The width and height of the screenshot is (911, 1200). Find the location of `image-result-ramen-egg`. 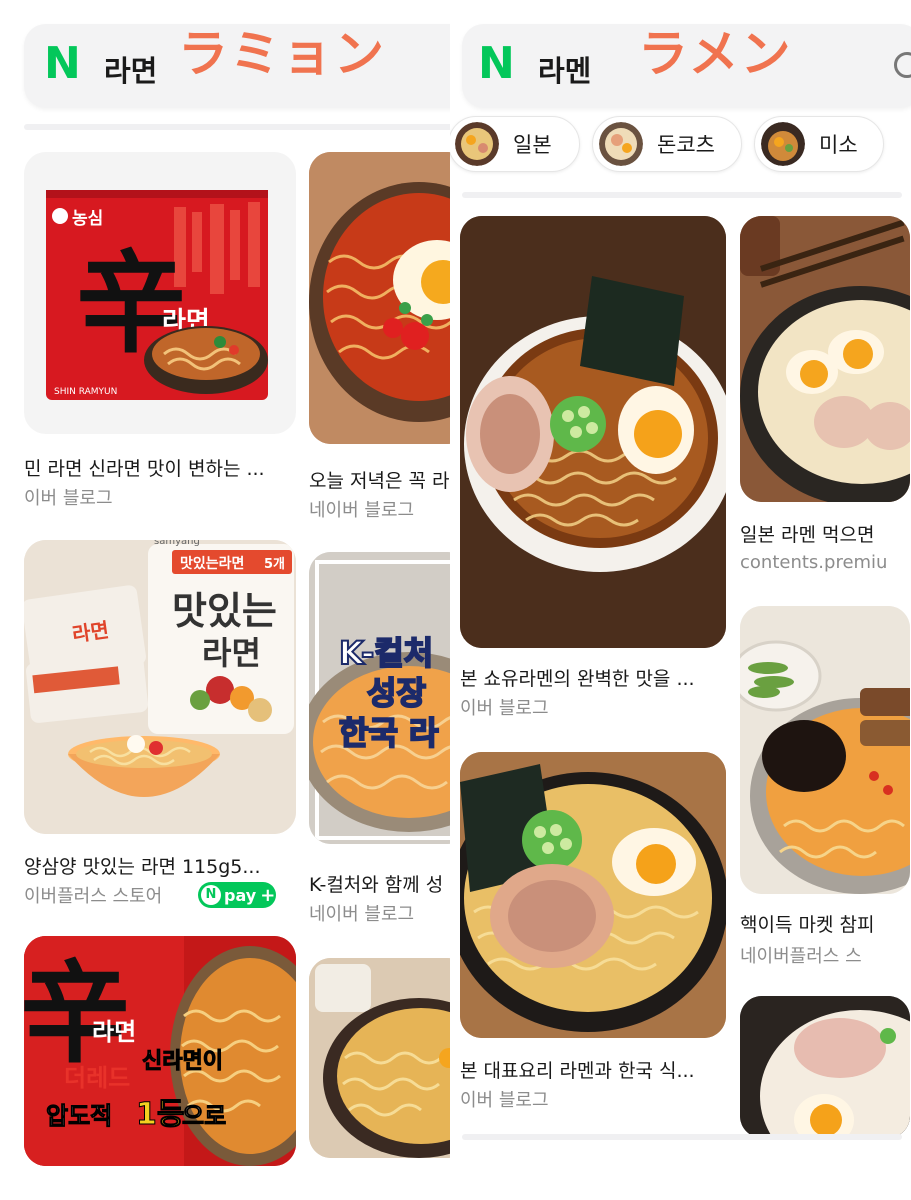

image-result-ramen-egg is located at coordinates (379, 298).